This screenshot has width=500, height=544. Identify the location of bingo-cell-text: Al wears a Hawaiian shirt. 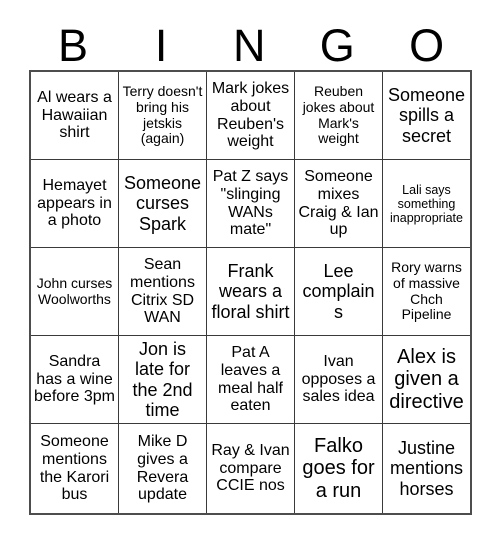
(74, 115).